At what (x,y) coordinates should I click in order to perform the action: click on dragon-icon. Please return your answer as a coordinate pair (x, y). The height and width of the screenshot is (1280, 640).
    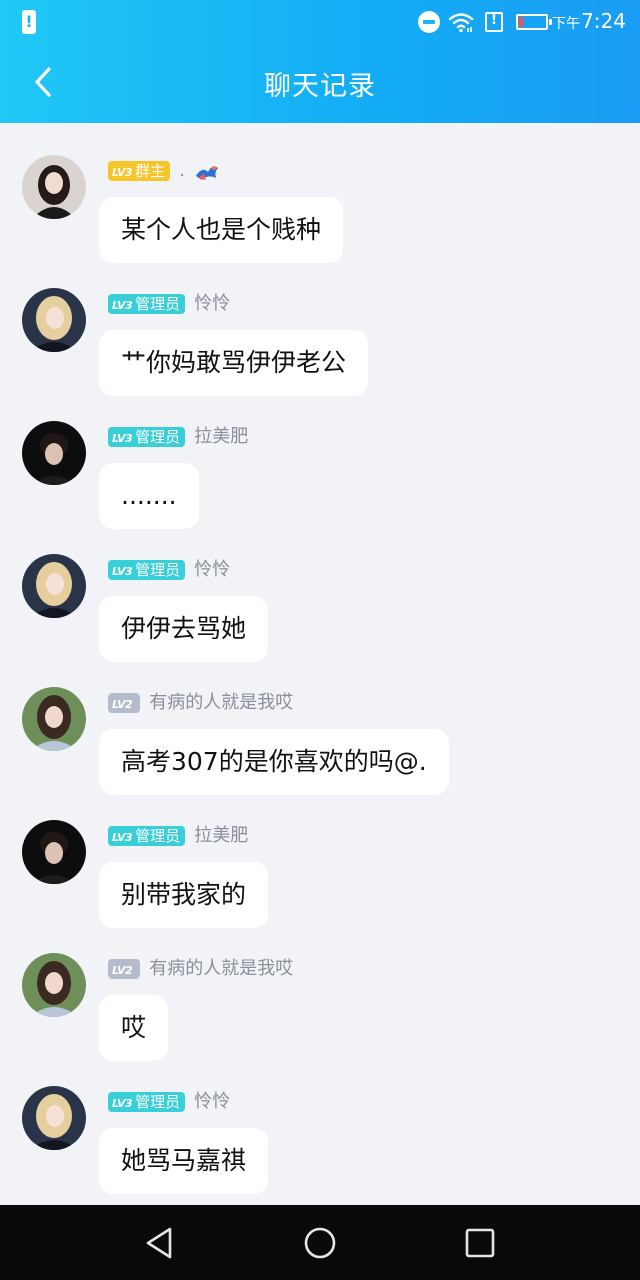
    Looking at the image, I should click on (207, 173).